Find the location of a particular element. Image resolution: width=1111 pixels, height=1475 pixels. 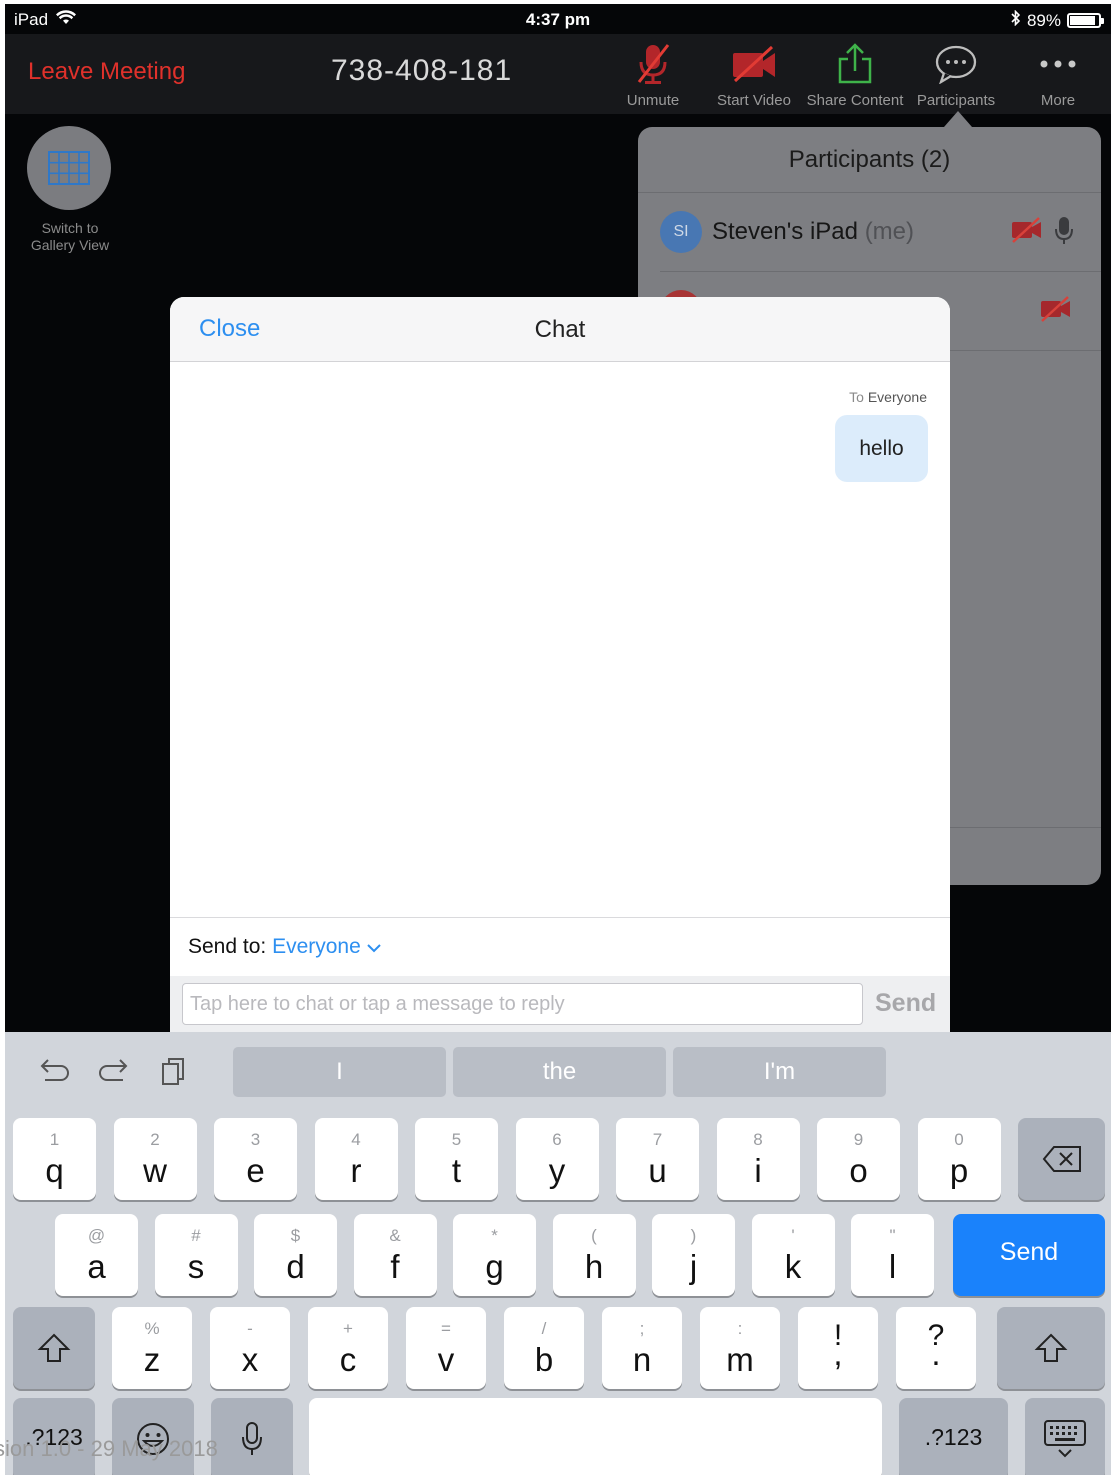

gallery-label-line1: Switch to is located at coordinates (70, 228).